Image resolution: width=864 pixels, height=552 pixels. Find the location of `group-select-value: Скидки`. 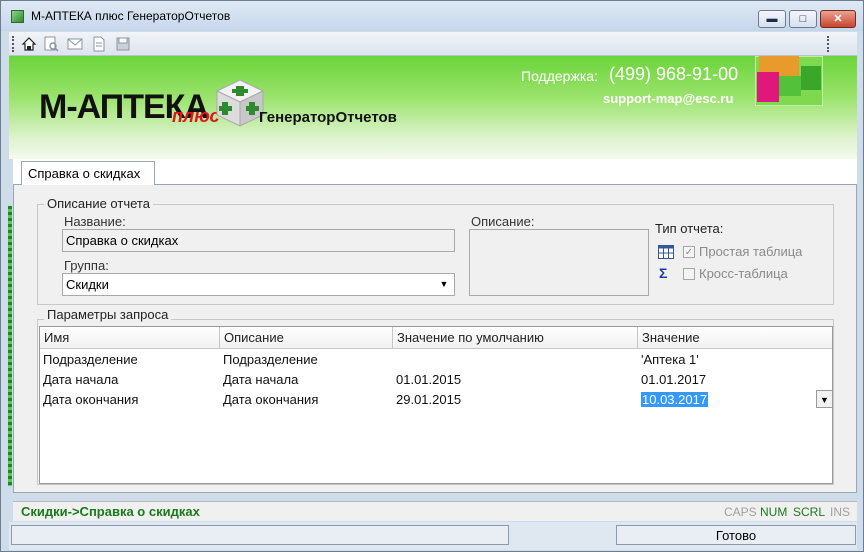

group-select-value: Скидки is located at coordinates (87, 284).